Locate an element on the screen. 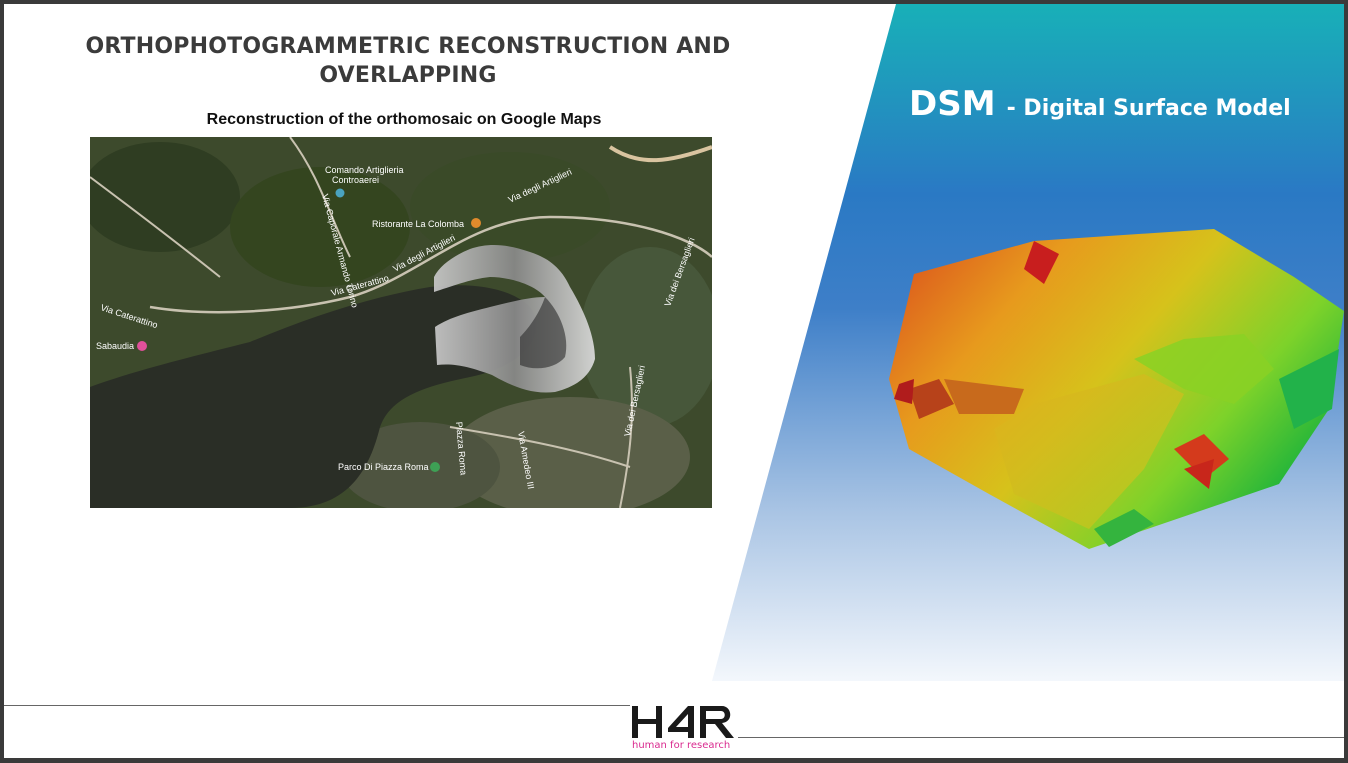 This screenshot has width=1348, height=763. h4r-logo: human for research is located at coordinates (686, 730).